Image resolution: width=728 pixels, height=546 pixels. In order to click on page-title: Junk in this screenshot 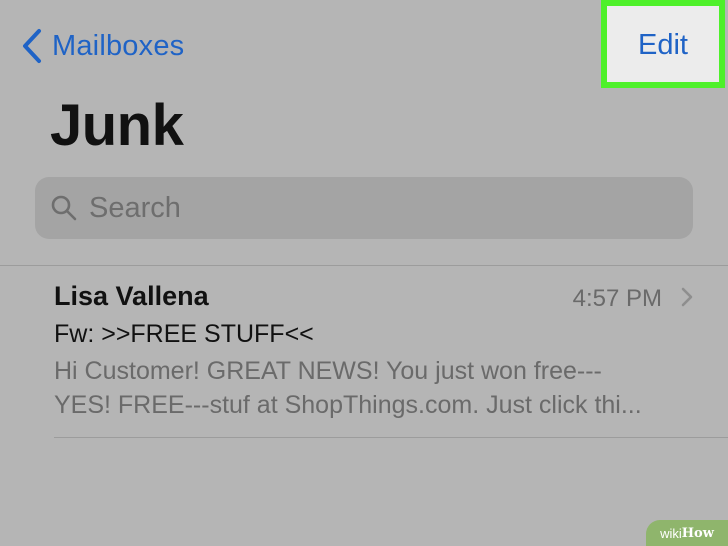, I will do `click(117, 125)`.